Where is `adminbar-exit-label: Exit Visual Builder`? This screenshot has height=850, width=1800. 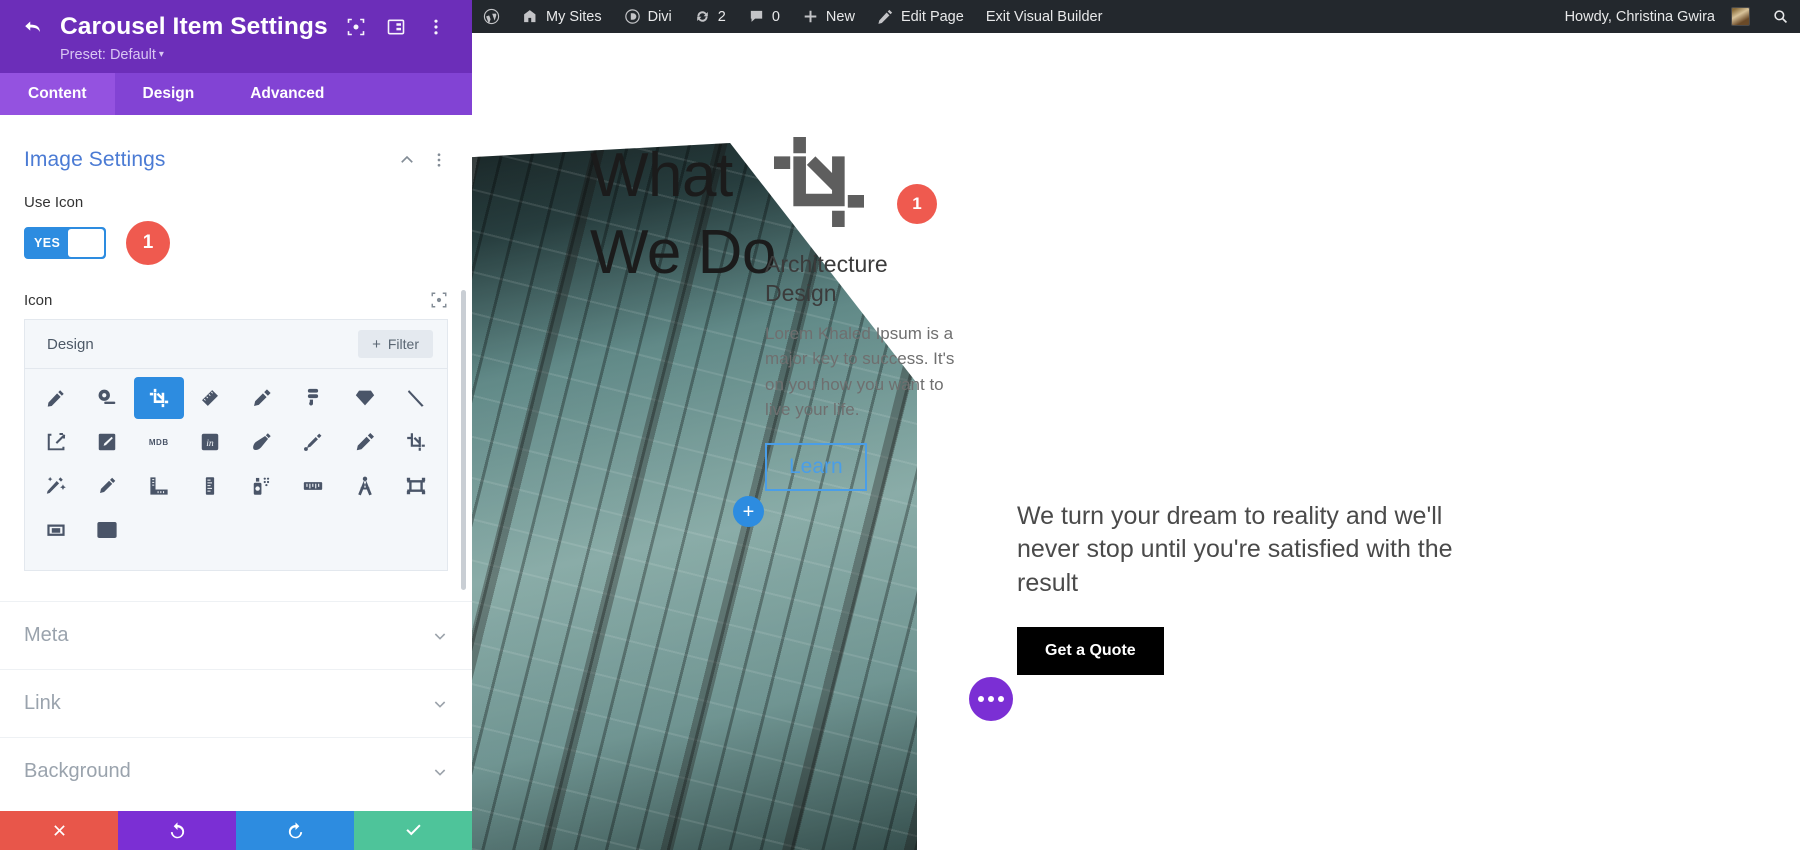 adminbar-exit-label: Exit Visual Builder is located at coordinates (1044, 16).